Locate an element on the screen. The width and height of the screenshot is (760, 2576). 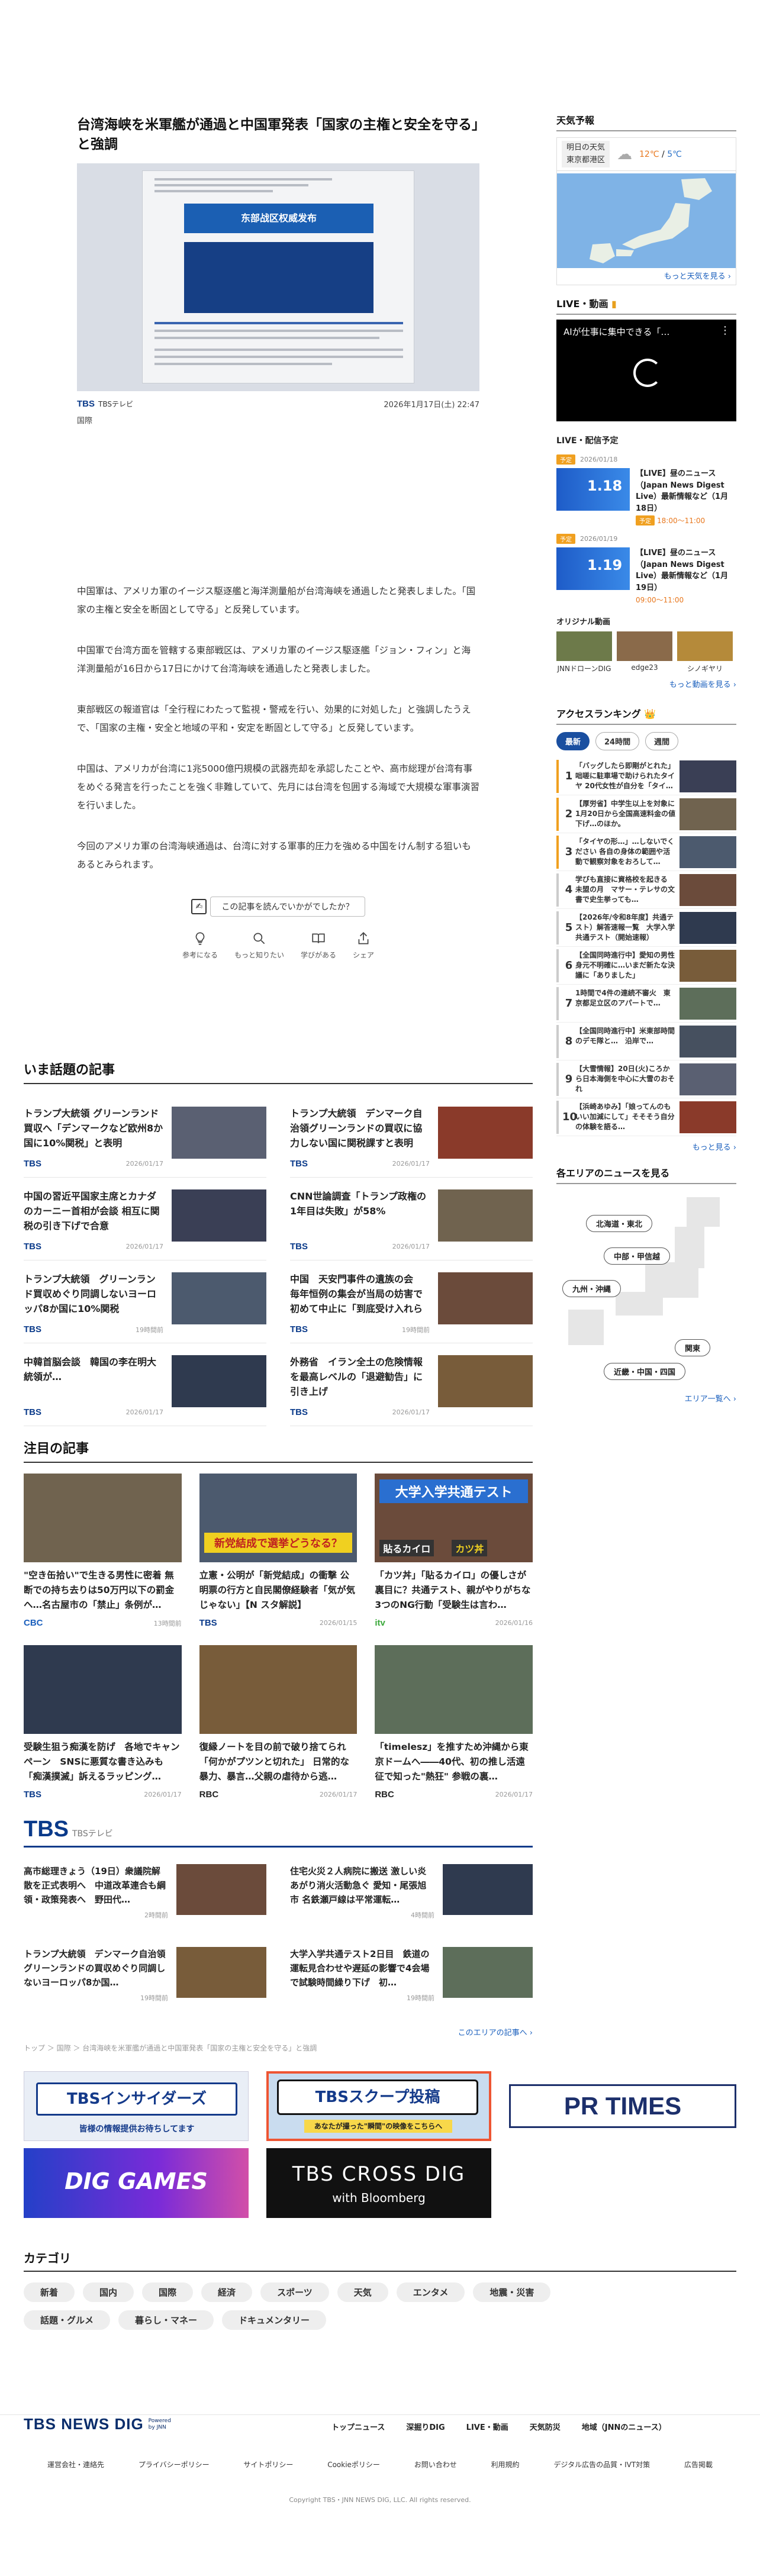
category-chip: 天気 is located at coordinates (362, 2292).